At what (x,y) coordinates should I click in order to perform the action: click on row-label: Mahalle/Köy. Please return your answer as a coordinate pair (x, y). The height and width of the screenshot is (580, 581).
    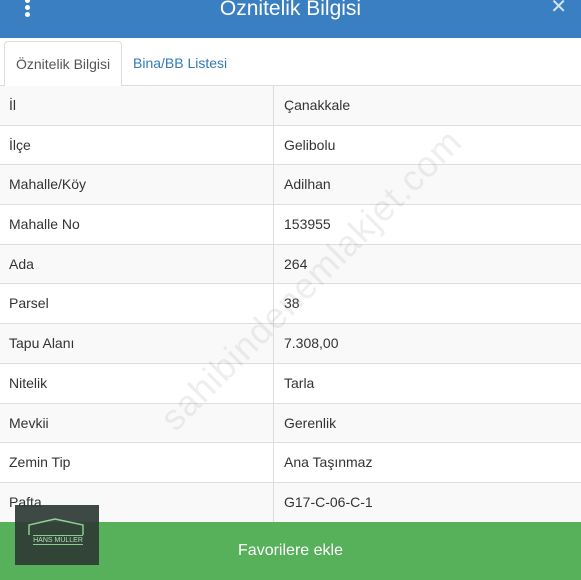
    Looking at the image, I should click on (48, 184).